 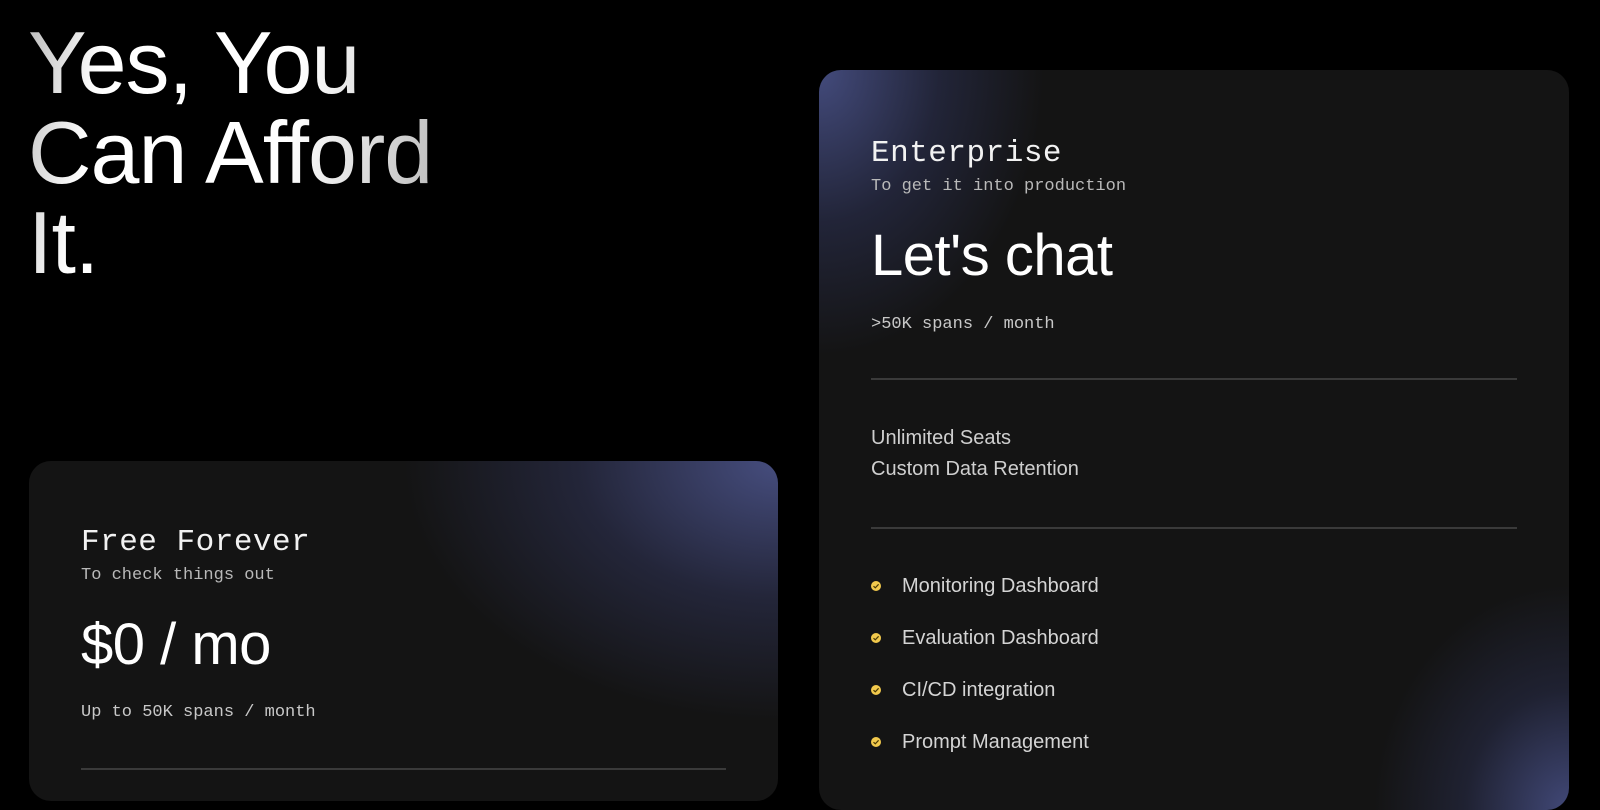 I want to click on hero-heading-line-3: It., so click(x=63, y=242).